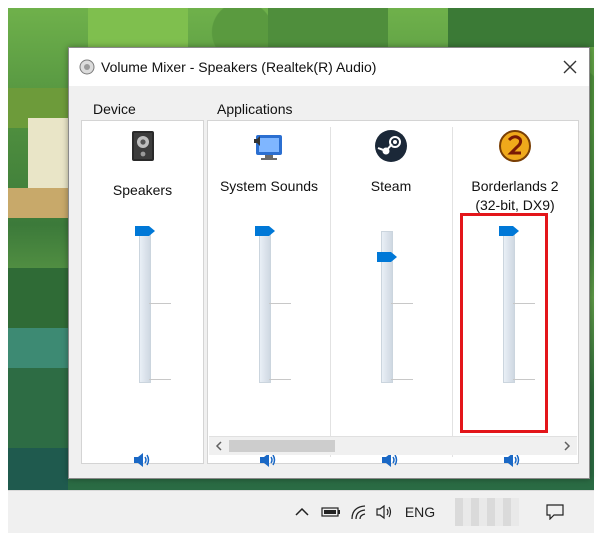 The height and width of the screenshot is (540, 600). I want to click on horizontal-scrollbar, so click(393, 445).